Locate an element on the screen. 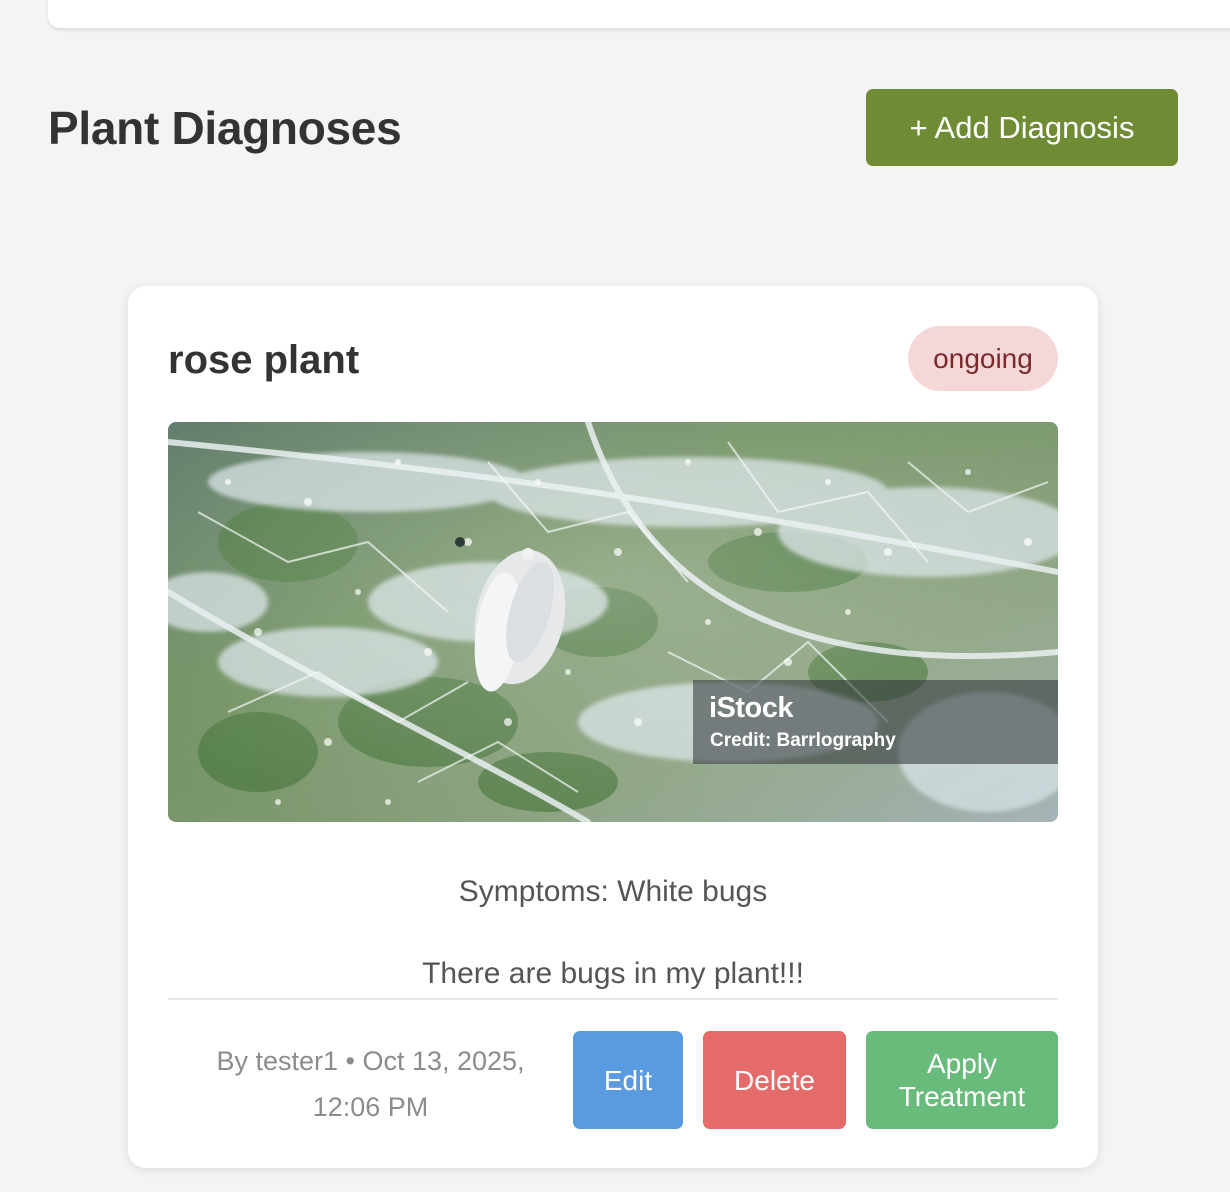 This screenshot has width=1230, height=1192. watermark: iStock Credit: Barrlography is located at coordinates (875, 722).